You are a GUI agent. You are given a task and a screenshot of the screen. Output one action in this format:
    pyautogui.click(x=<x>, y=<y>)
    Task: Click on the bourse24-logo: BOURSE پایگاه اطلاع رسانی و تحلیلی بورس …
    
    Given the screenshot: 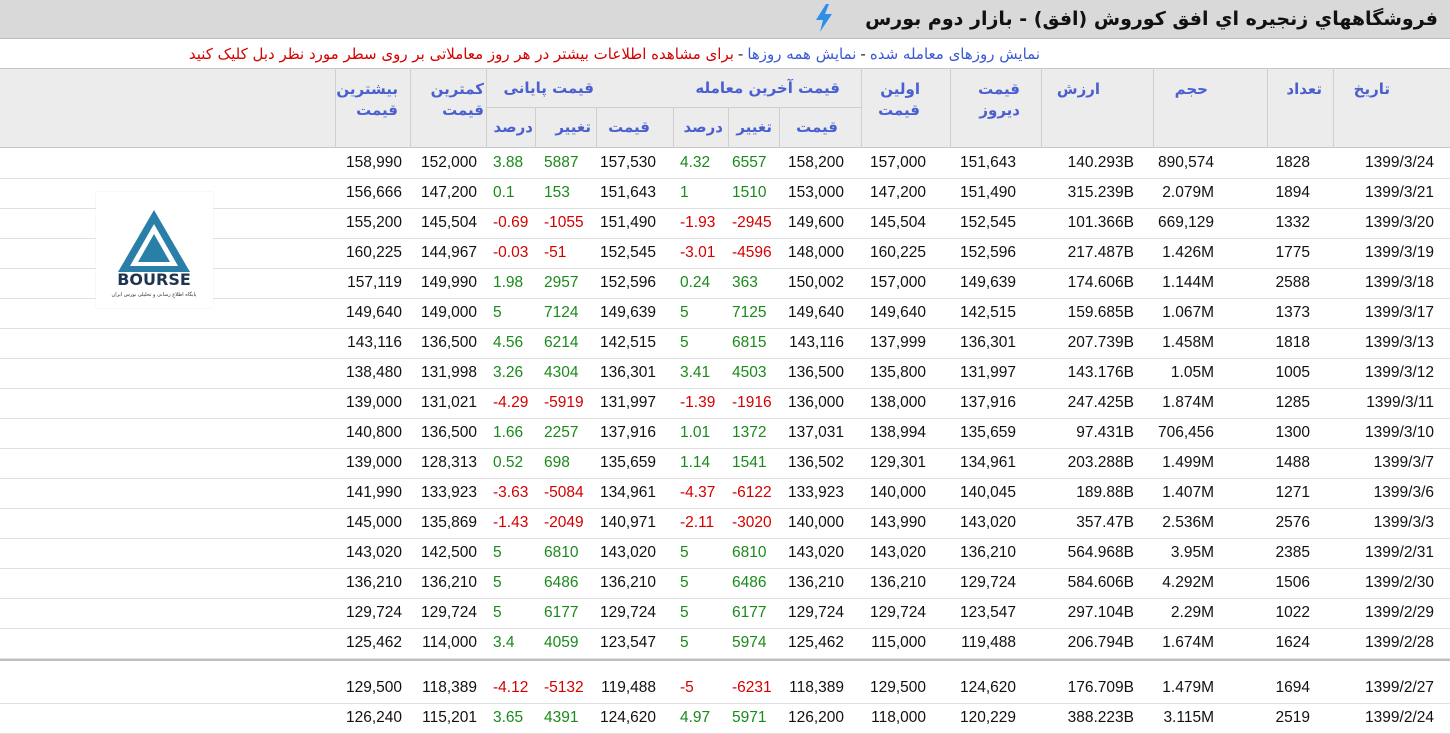 What is the action you would take?
    pyautogui.click(x=154, y=250)
    